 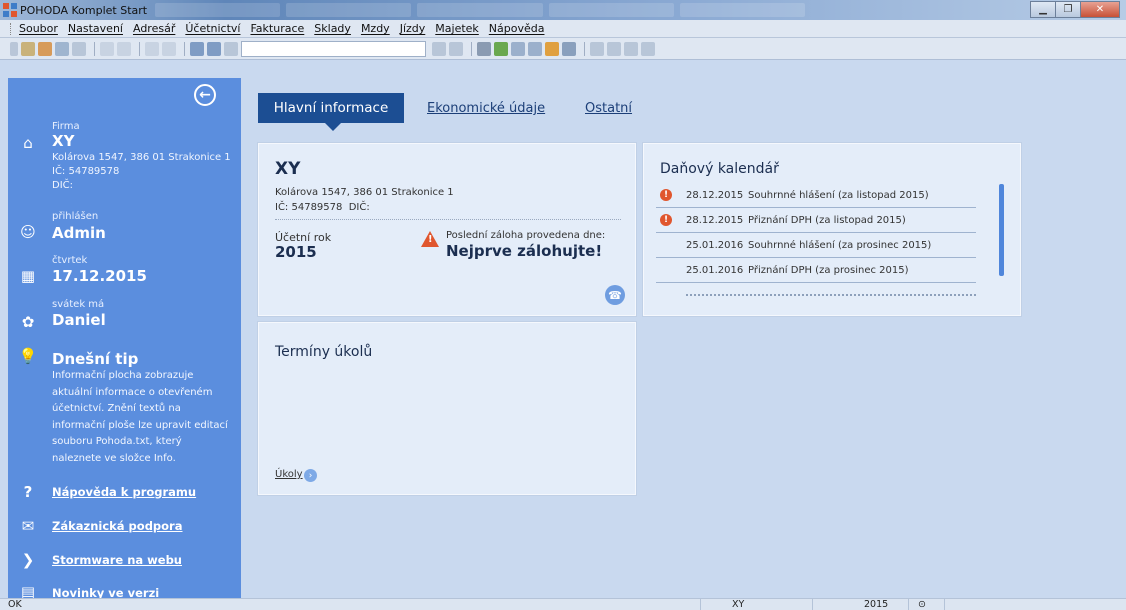 What do you see at coordinates (214, 48) in the screenshot?
I see `save-all-icon` at bounding box center [214, 48].